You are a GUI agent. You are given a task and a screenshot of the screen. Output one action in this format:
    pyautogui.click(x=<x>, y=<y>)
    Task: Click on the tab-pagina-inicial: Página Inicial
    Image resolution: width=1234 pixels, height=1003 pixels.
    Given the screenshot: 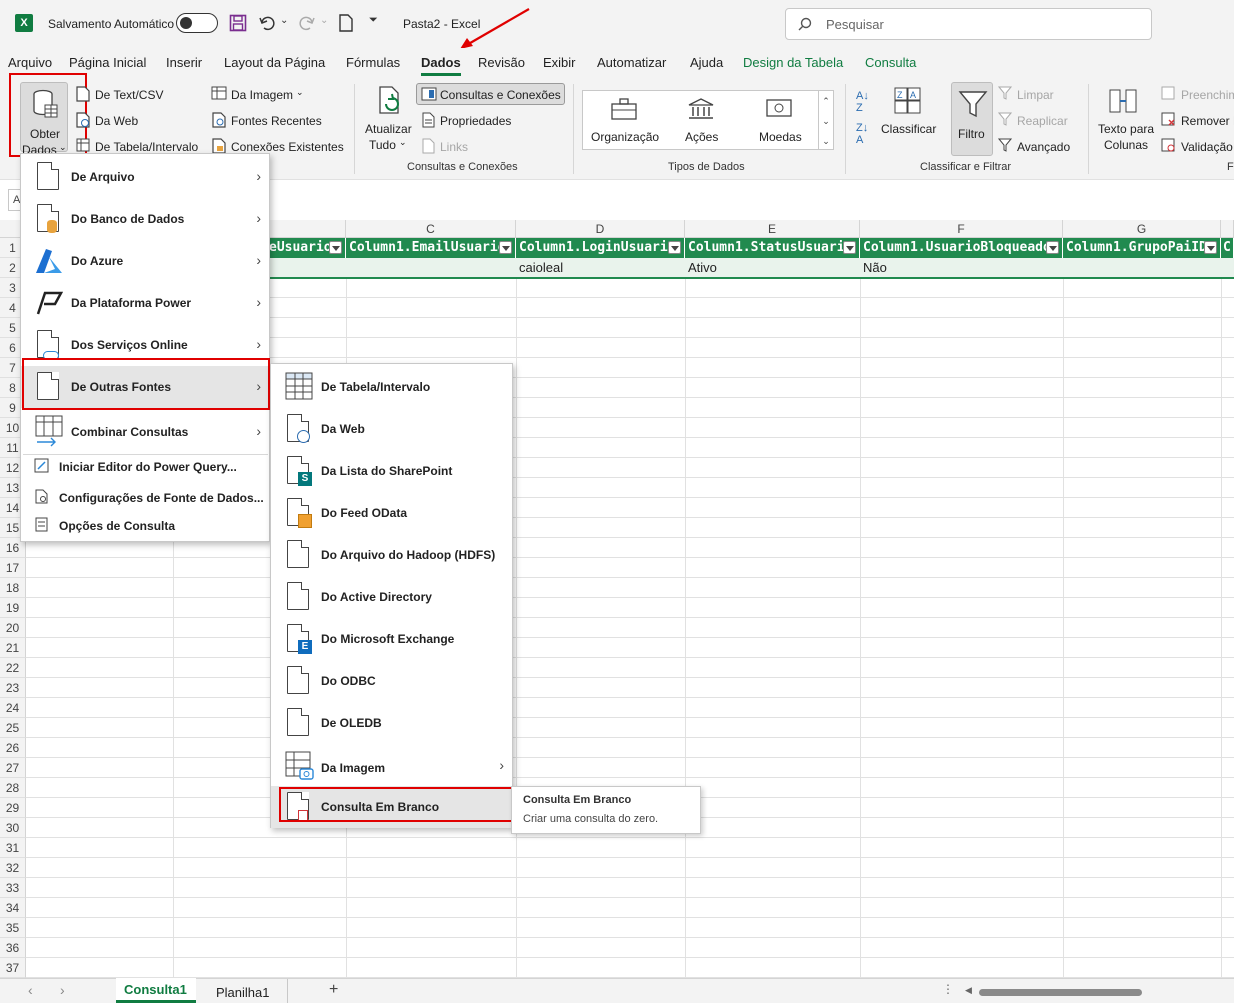 What is the action you would take?
    pyautogui.click(x=107, y=62)
    